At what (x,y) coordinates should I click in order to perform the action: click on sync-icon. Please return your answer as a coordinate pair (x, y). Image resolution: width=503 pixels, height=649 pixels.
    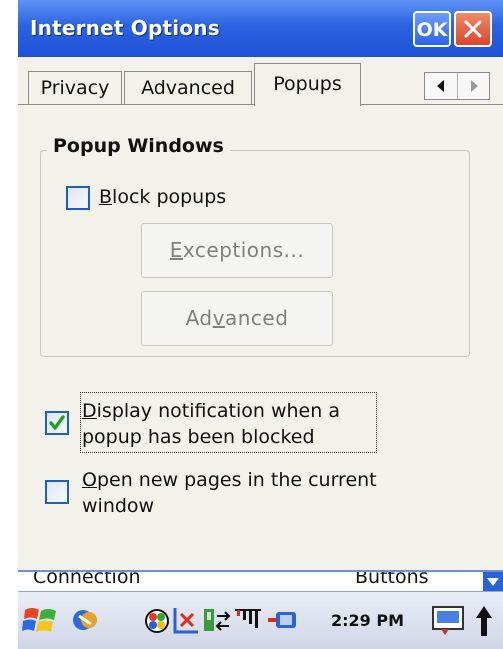
    Looking at the image, I should click on (86, 620).